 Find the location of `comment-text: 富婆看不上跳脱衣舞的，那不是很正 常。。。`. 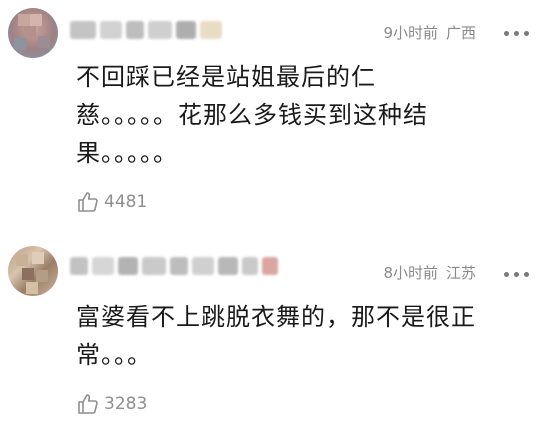

comment-text: 富婆看不上跳脱衣舞的，那不是很正 常。。。 is located at coordinates (276, 336).